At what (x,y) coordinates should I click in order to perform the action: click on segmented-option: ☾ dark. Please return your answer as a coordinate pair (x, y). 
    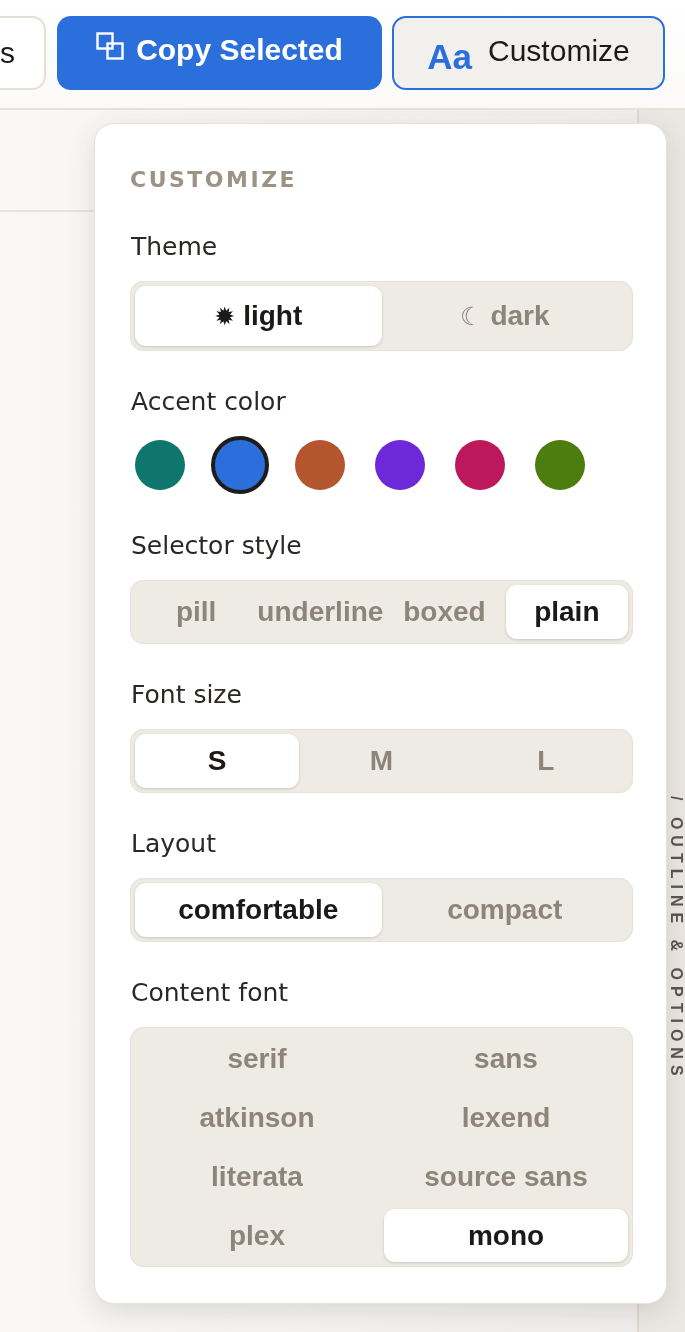
    Looking at the image, I should click on (504, 316).